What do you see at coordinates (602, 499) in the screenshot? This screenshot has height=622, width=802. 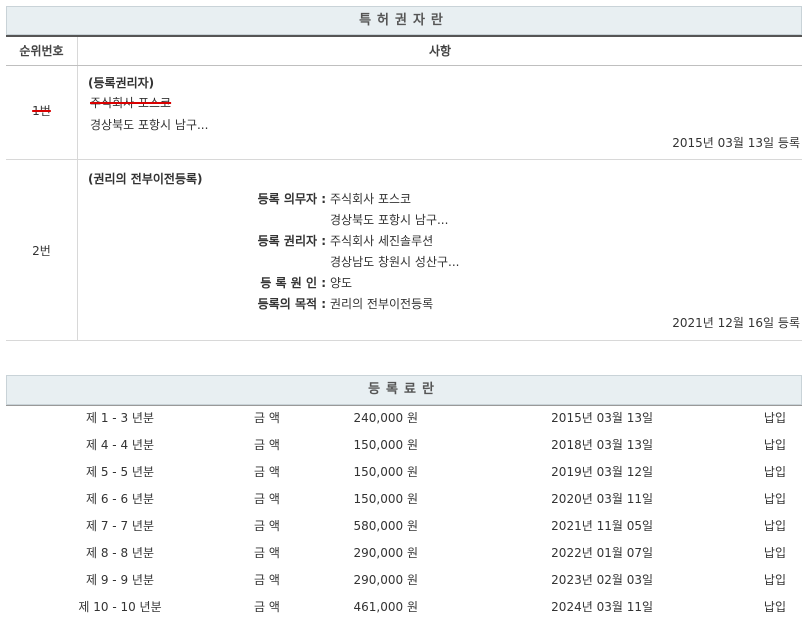 I see `fee-date: 2020년 03월 11일` at bounding box center [602, 499].